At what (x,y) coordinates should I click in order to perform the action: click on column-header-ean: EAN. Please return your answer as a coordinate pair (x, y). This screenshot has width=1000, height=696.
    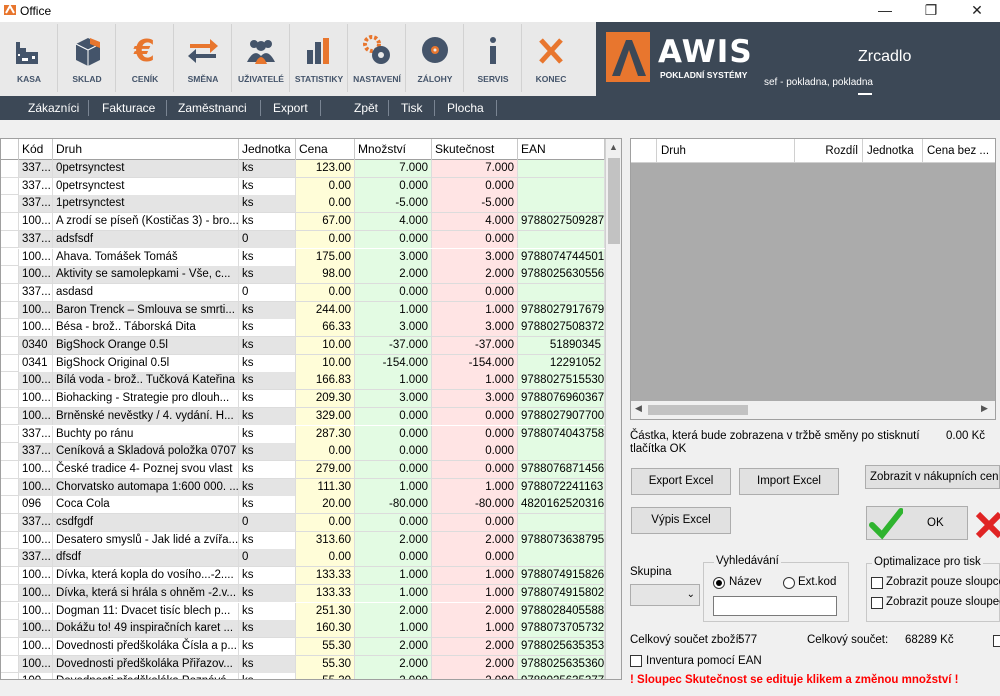
    Looking at the image, I should click on (561, 149).